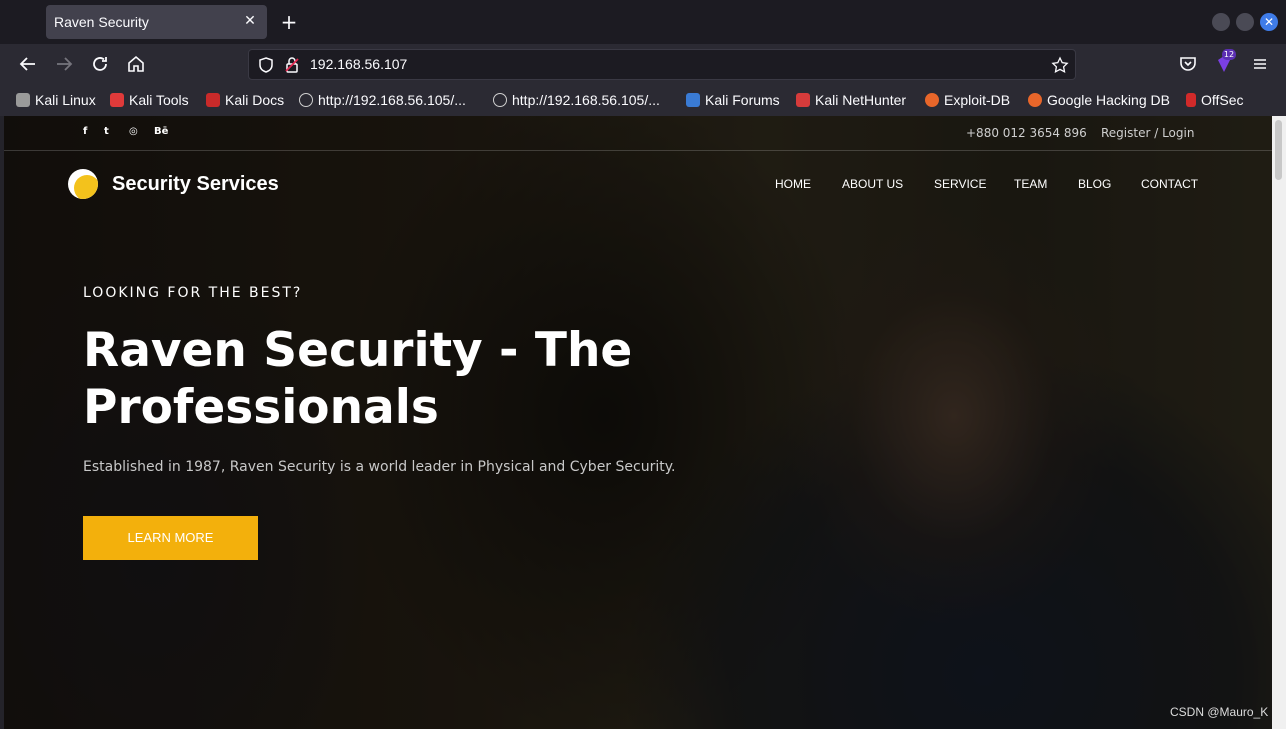 This screenshot has width=1286, height=729. I want to click on tab-title: Raven Security, so click(101, 22).